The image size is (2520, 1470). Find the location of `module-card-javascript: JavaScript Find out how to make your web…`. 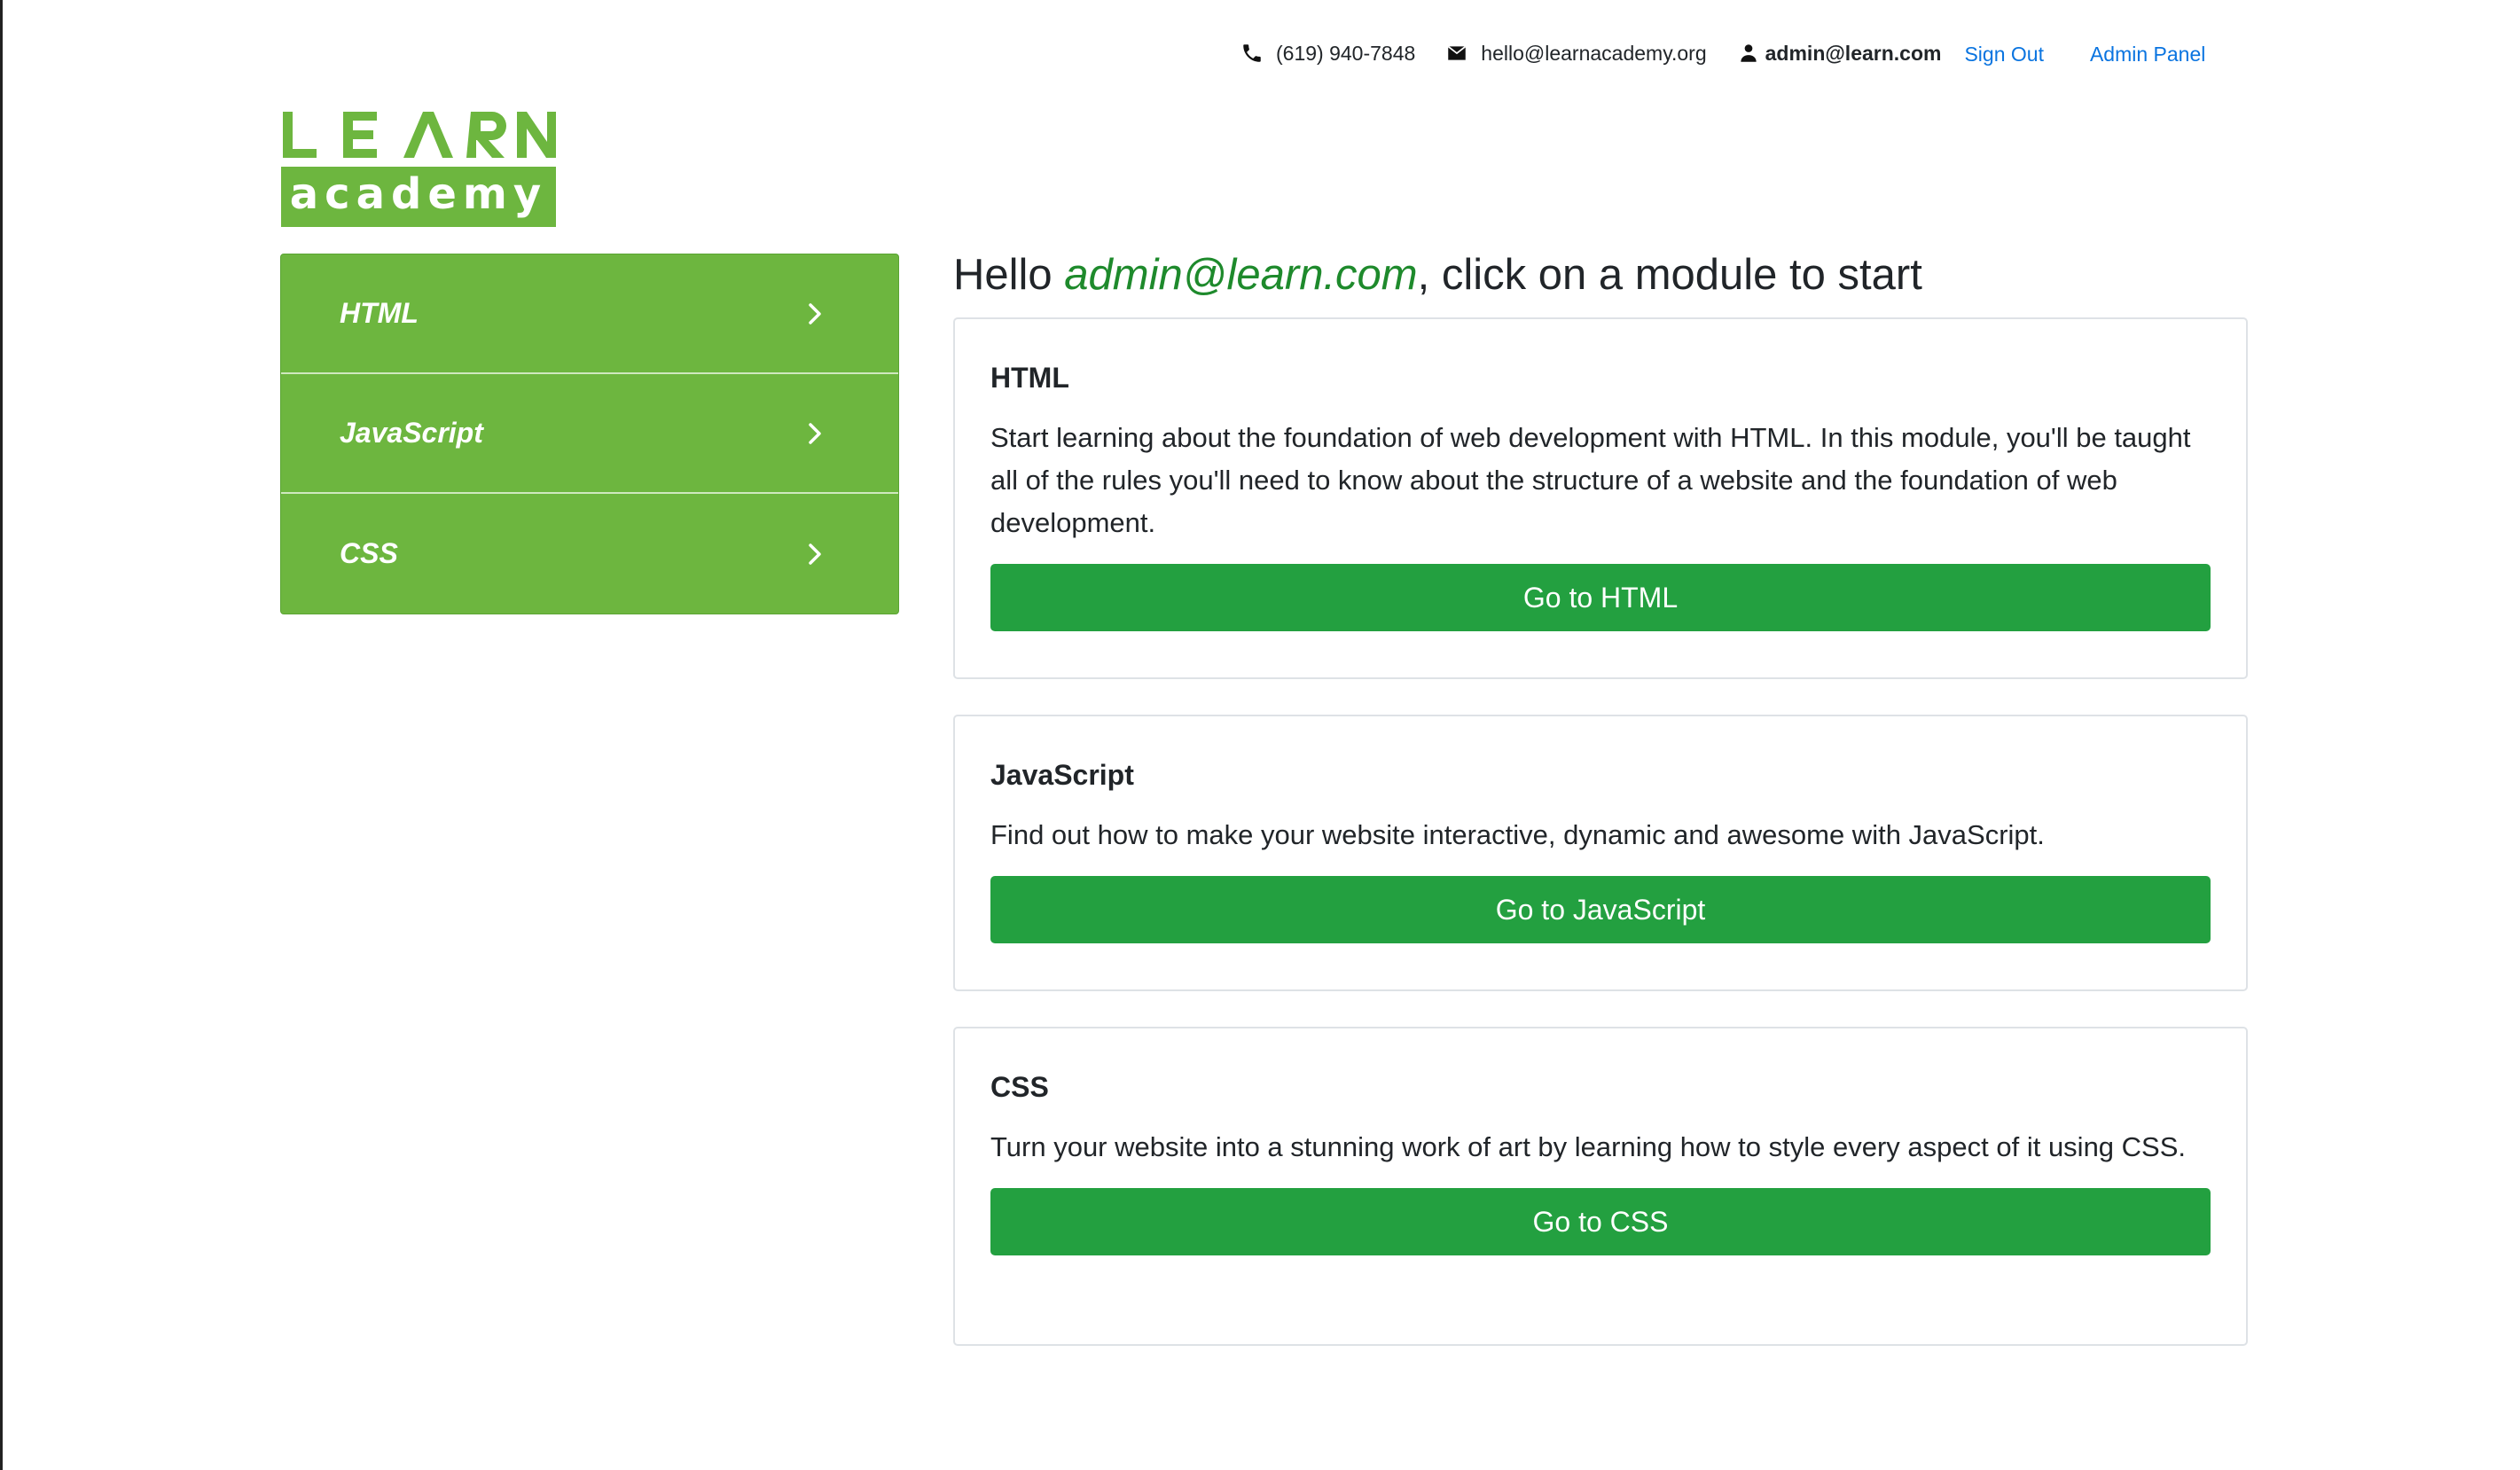

module-card-javascript: JavaScript Find out how to make your web… is located at coordinates (1600, 853).